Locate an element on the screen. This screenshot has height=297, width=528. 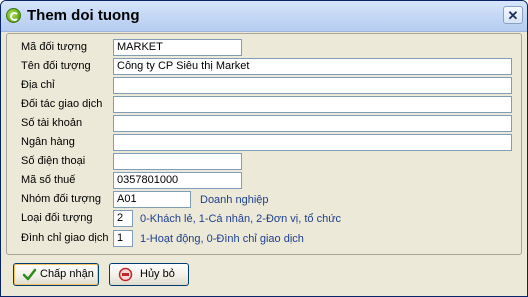
input-doi-tac-giao-dich is located at coordinates (312, 104).